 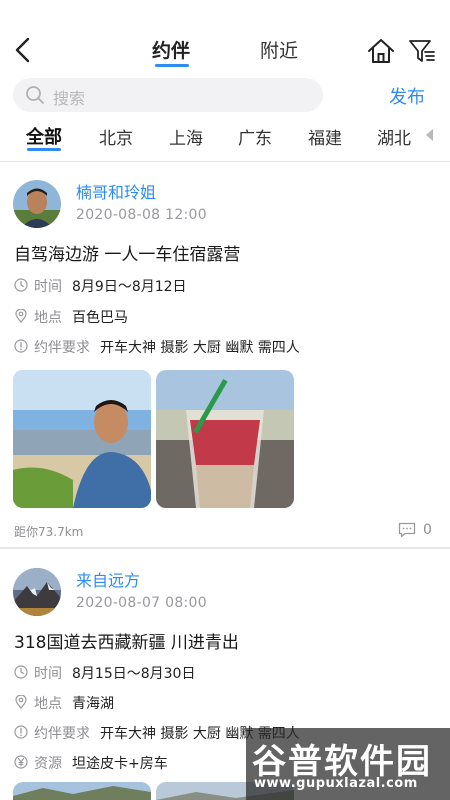 What do you see at coordinates (44, 136) in the screenshot?
I see `category-all: 全部` at bounding box center [44, 136].